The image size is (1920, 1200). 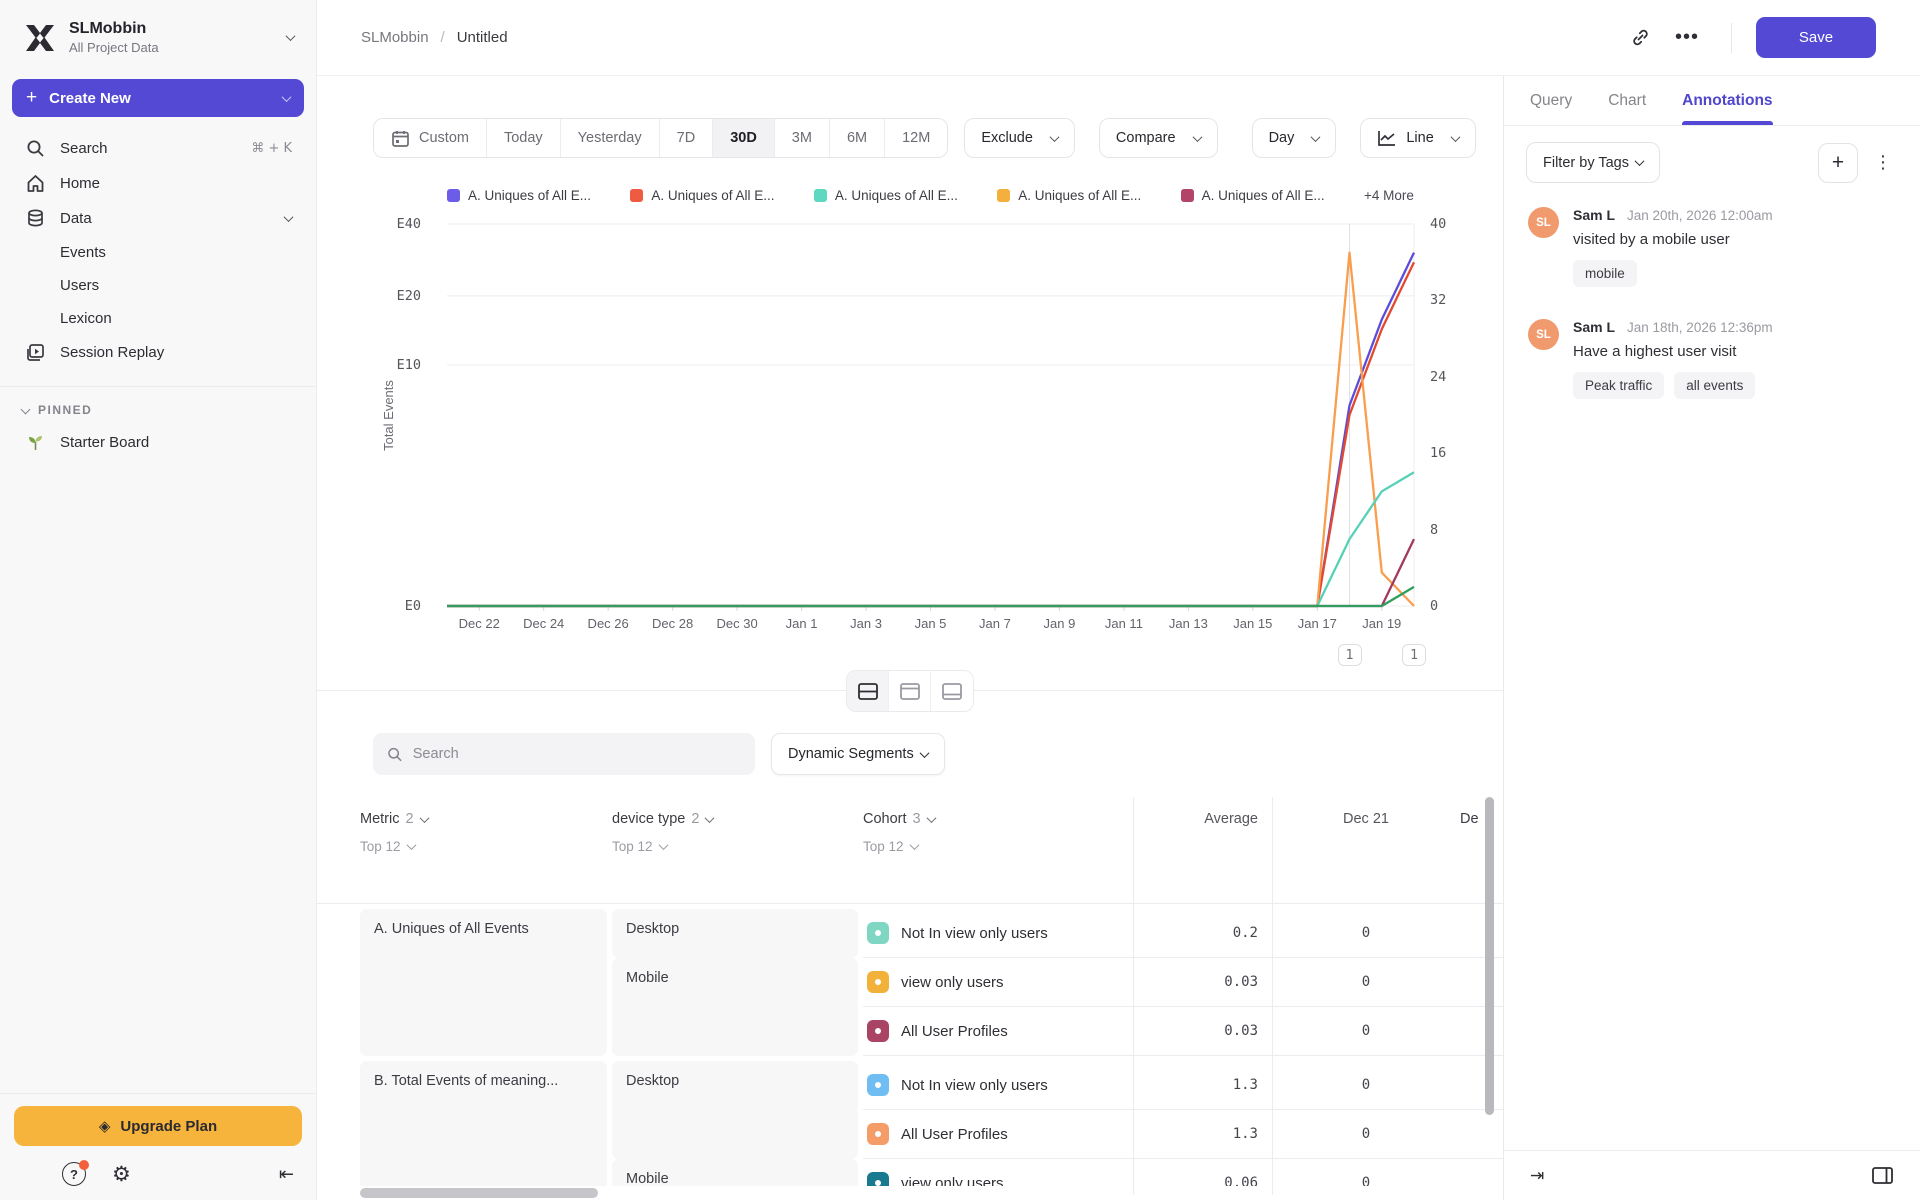 What do you see at coordinates (158, 218) in the screenshot?
I see `sidebar-item-data: Data` at bounding box center [158, 218].